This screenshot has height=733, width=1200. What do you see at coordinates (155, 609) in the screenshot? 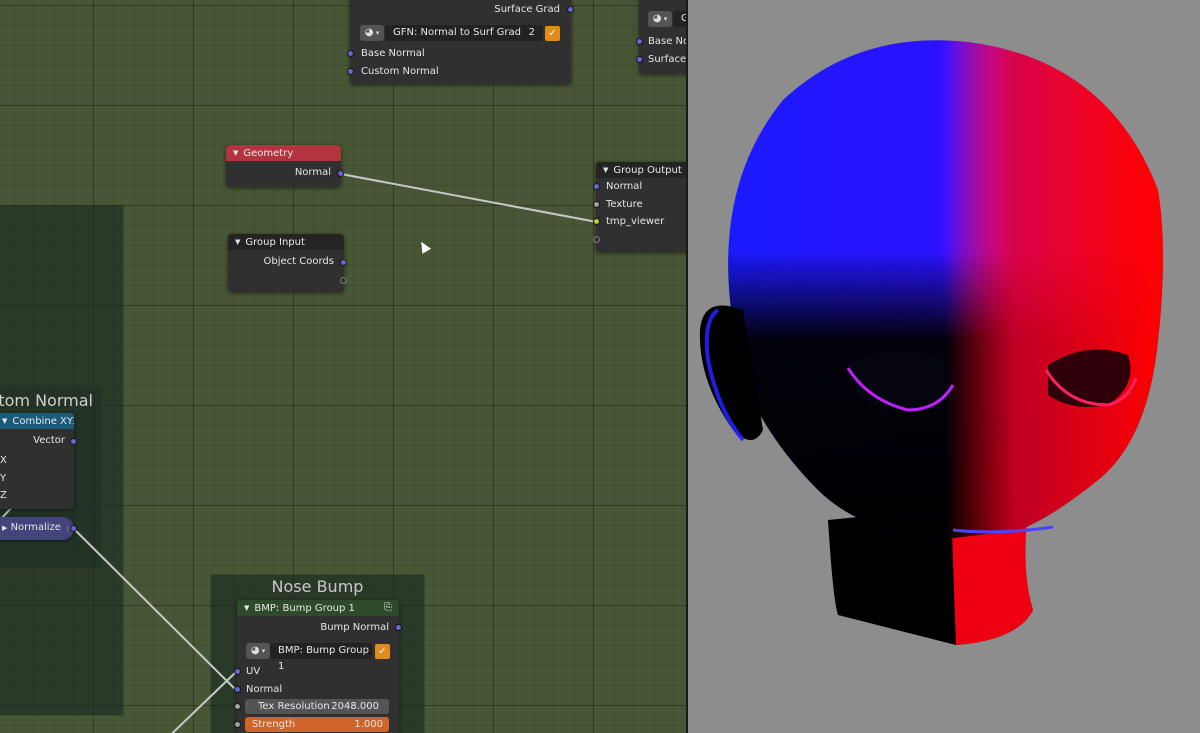
I see `link-normalize-to-bump-normal` at bounding box center [155, 609].